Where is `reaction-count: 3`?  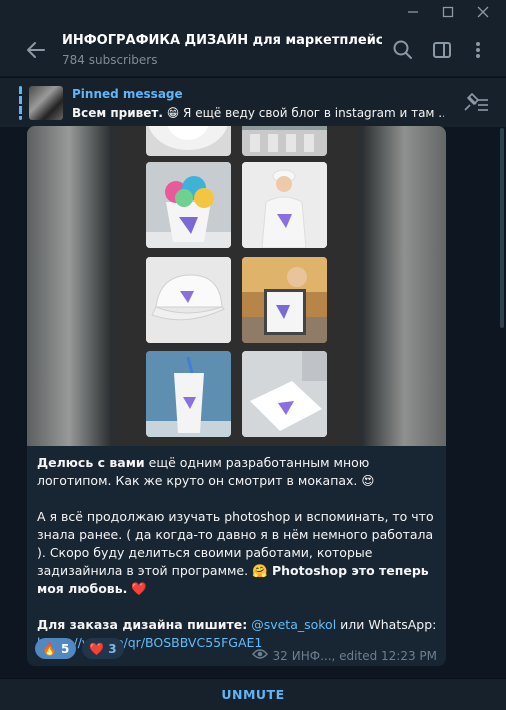 reaction-count: 3 is located at coordinates (112, 648).